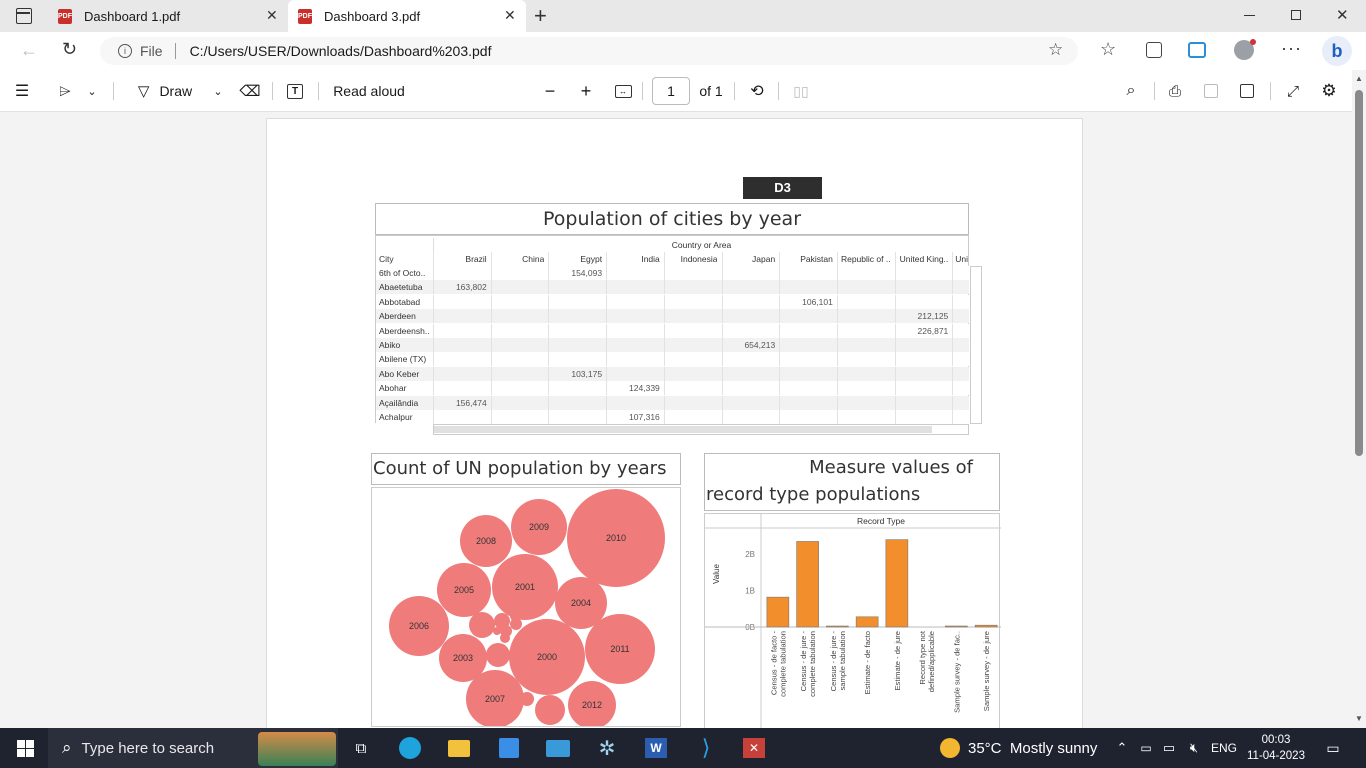  What do you see at coordinates (1247, 91) in the screenshot?
I see `save-as-icon` at bounding box center [1247, 91].